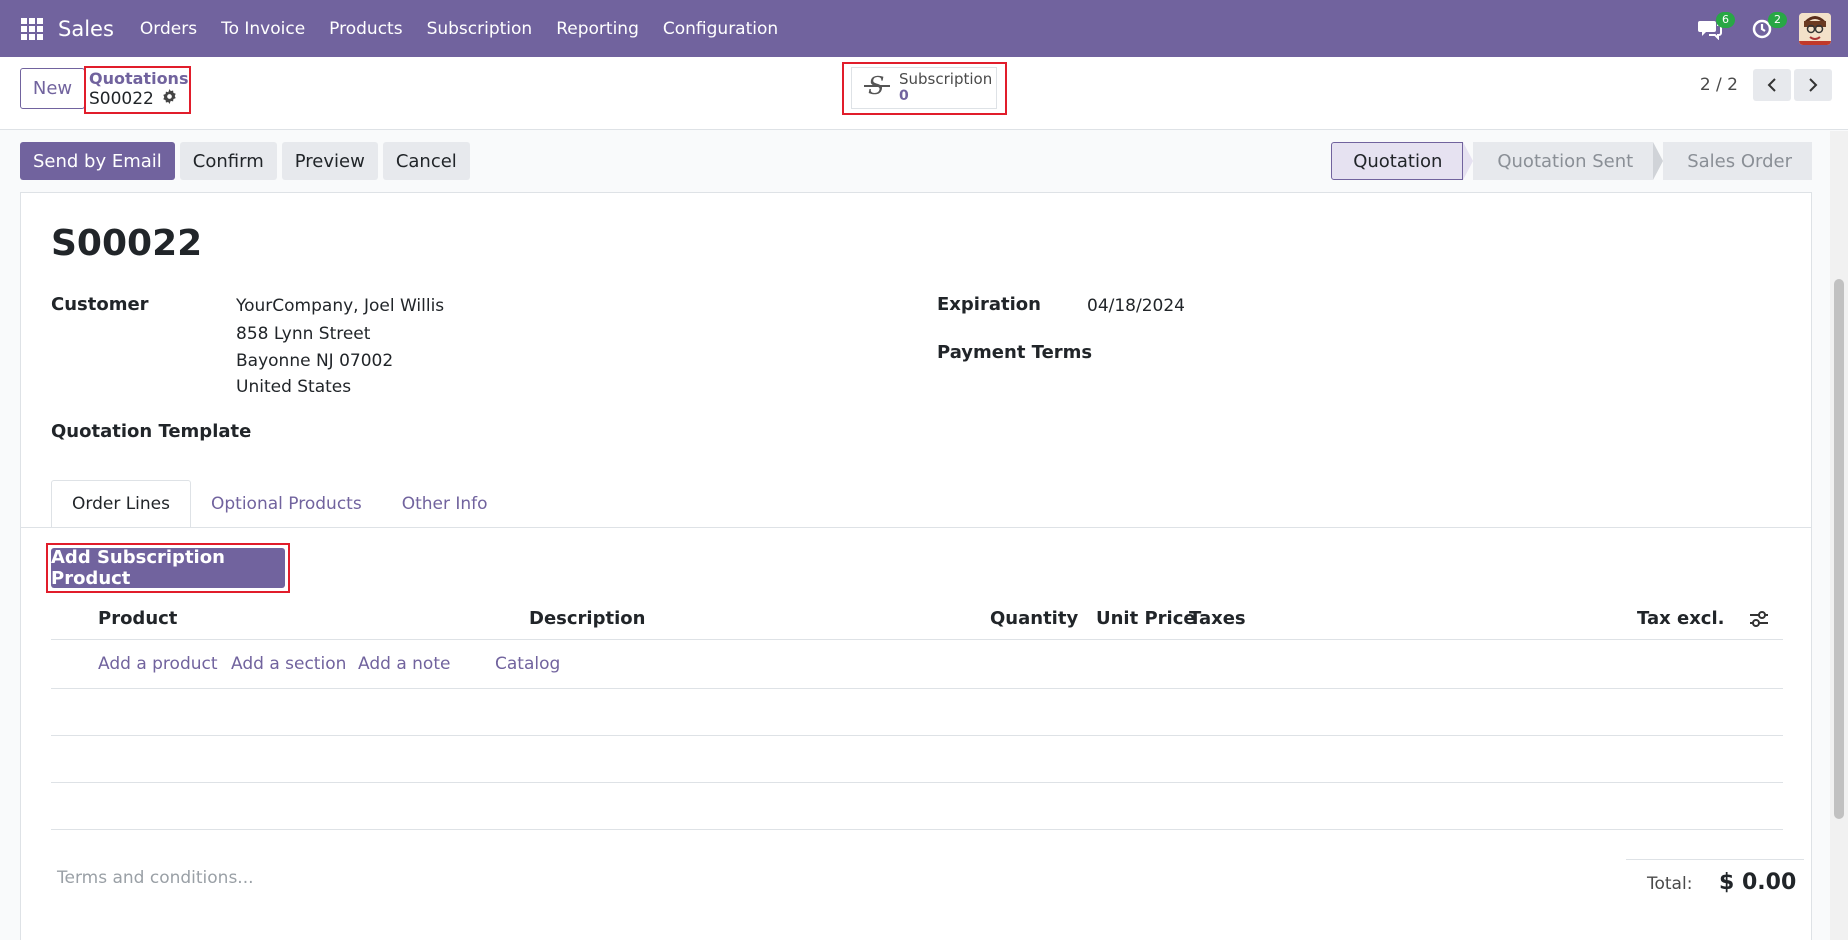 Image resolution: width=1848 pixels, height=940 pixels. I want to click on messages-icon: 6, so click(1715, 27).